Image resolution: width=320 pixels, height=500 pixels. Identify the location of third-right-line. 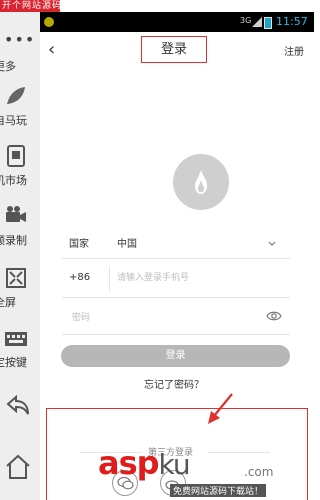
(239, 452).